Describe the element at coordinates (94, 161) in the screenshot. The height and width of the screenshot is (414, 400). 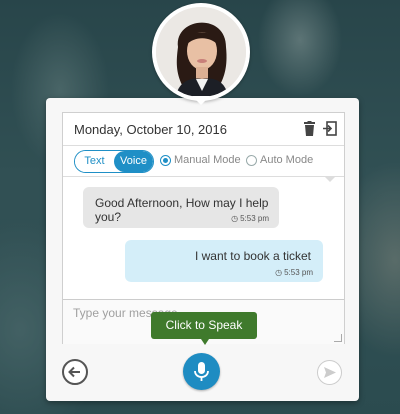
I see `text-toggle-button: Text` at that location.